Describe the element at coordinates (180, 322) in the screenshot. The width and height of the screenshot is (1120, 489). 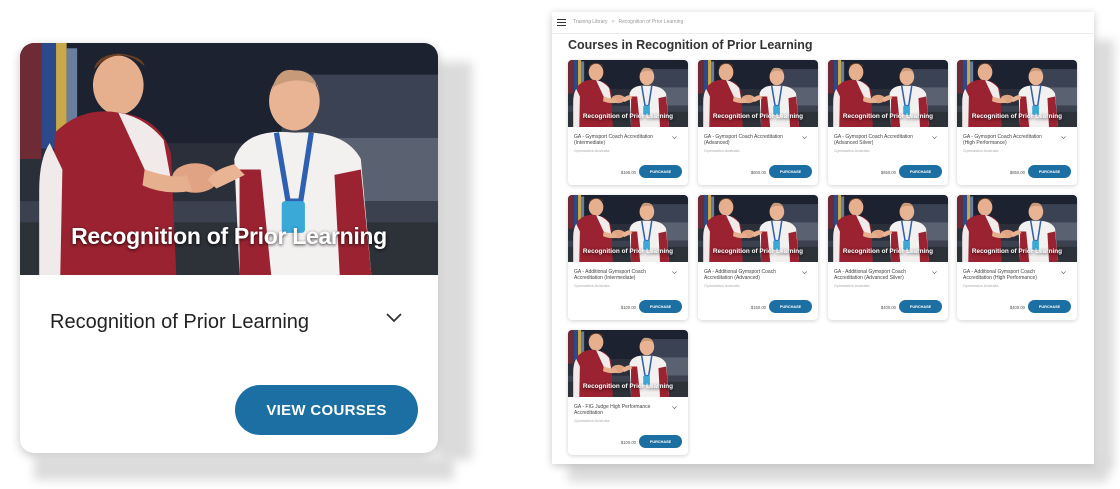
I see `category-title: Recognition of Prior Learning` at that location.